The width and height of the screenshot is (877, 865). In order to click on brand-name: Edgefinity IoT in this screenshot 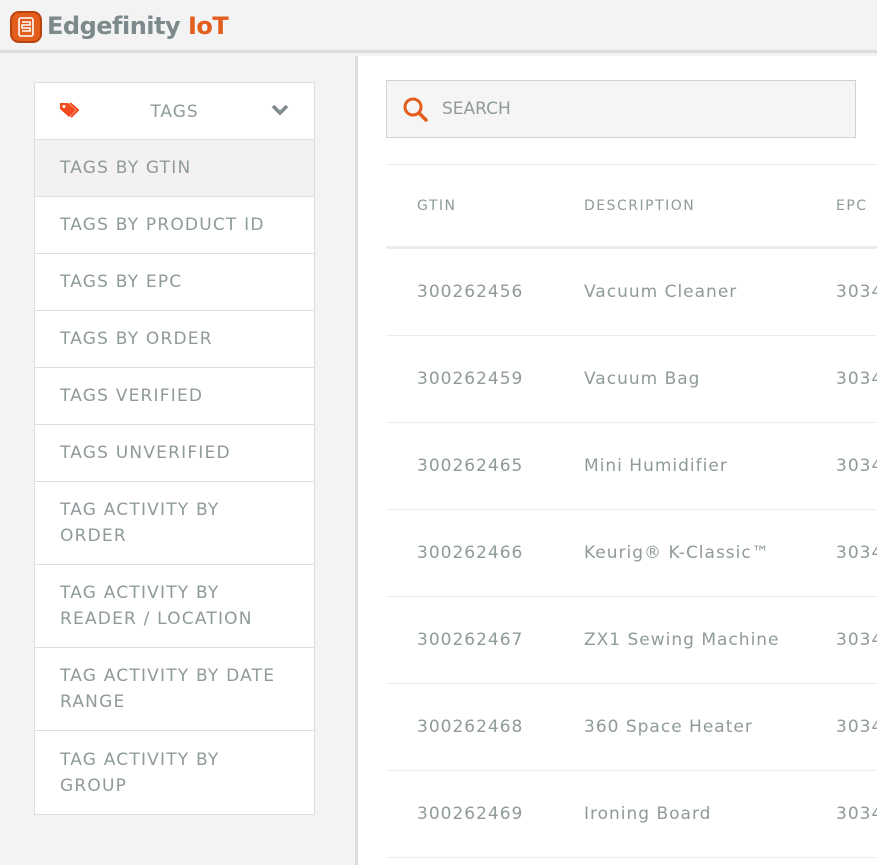, I will do `click(138, 26)`.